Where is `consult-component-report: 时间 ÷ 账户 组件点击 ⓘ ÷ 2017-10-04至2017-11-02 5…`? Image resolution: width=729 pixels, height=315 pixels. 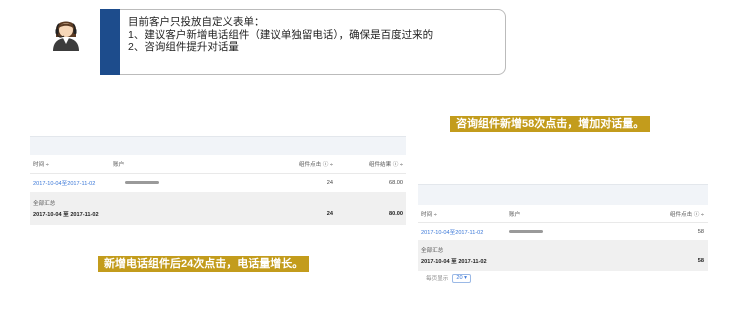
consult-component-report: 时间 ÷ 账户 组件点击 ⓘ ÷ 2017-10-04至2017-11-02 5… is located at coordinates (563, 234).